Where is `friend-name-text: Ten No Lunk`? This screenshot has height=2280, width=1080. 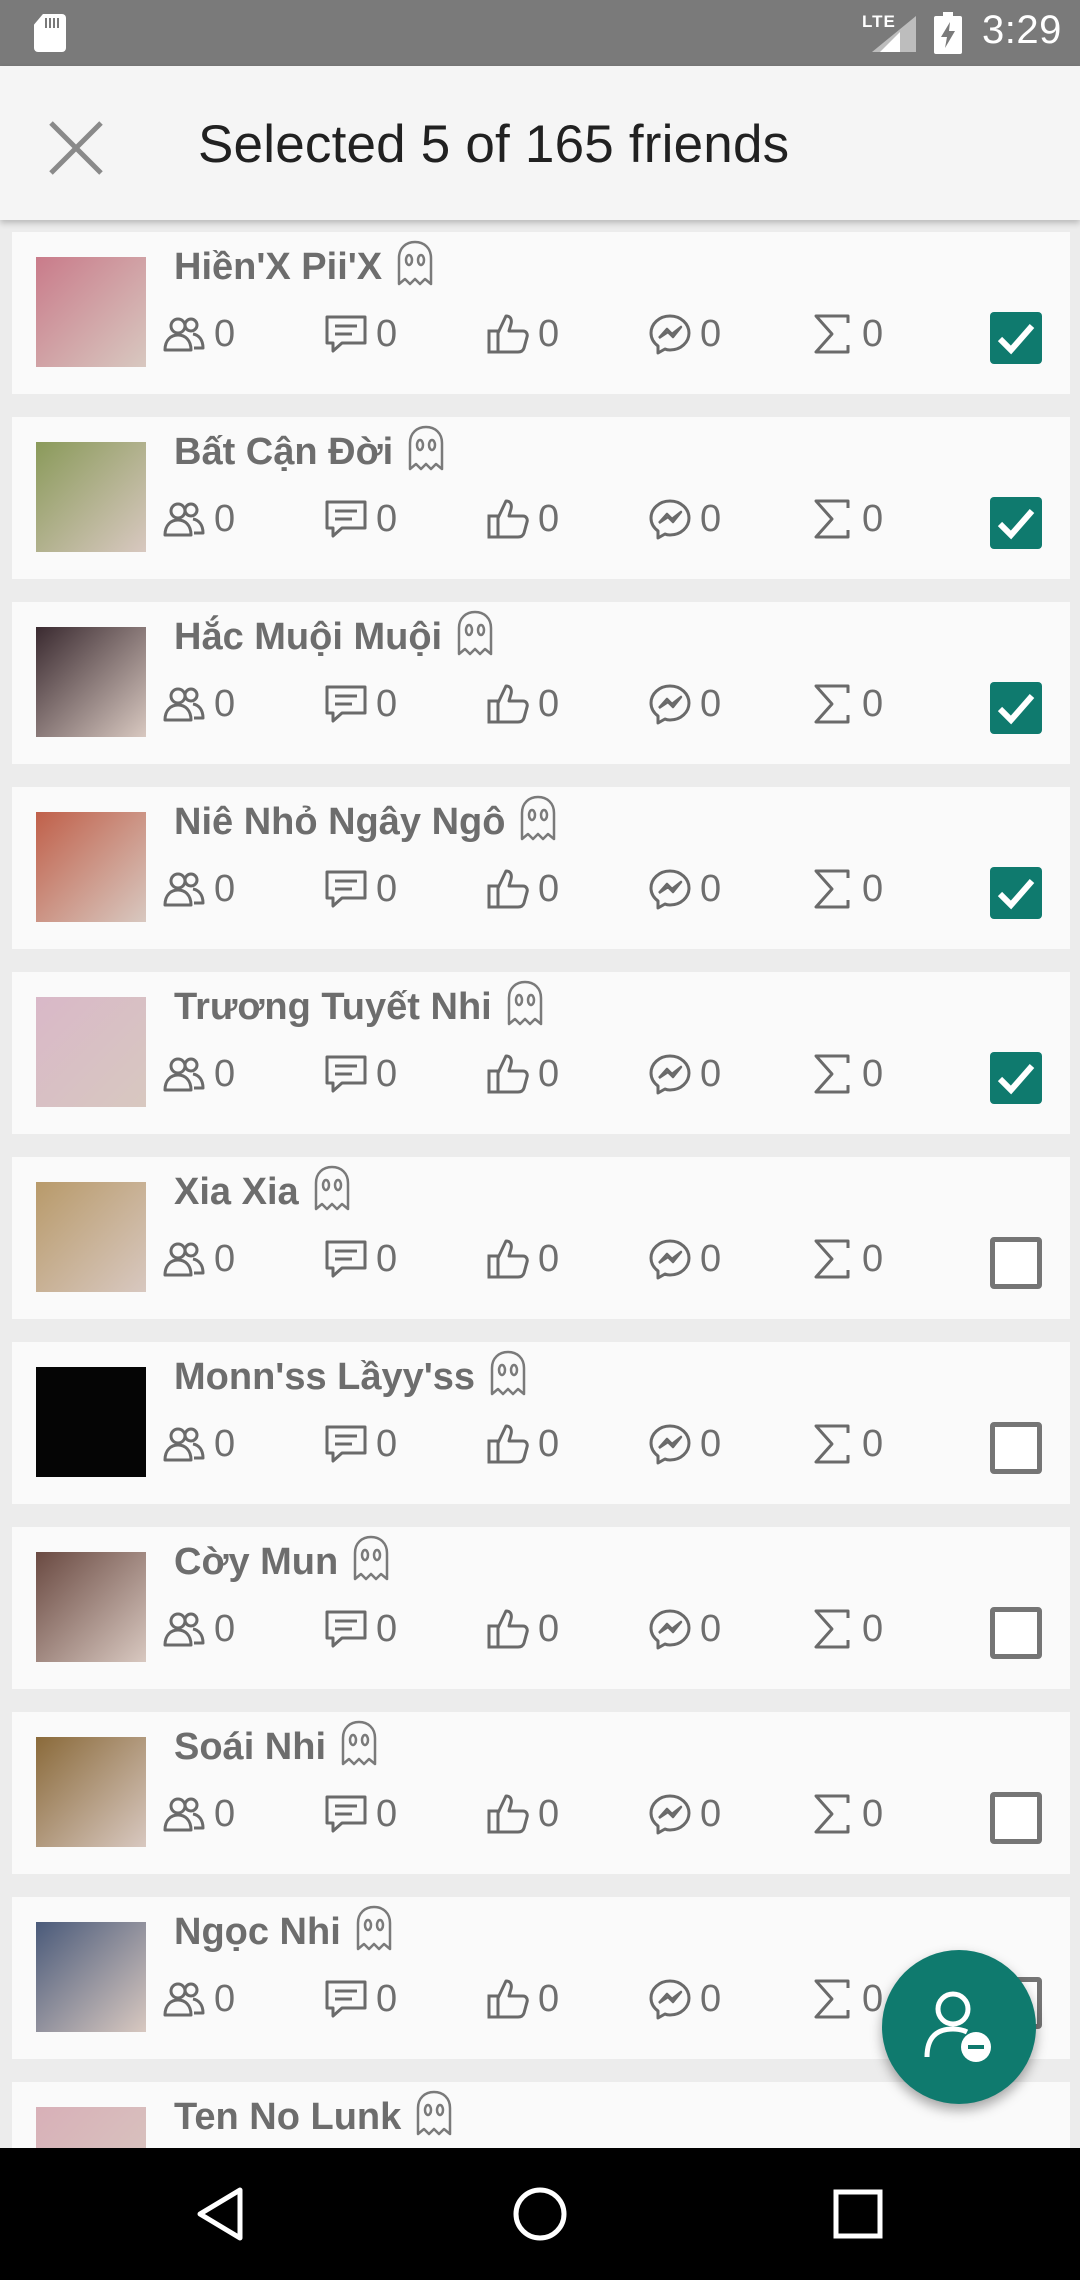
friend-name-text: Ten No Lunk is located at coordinates (288, 2117).